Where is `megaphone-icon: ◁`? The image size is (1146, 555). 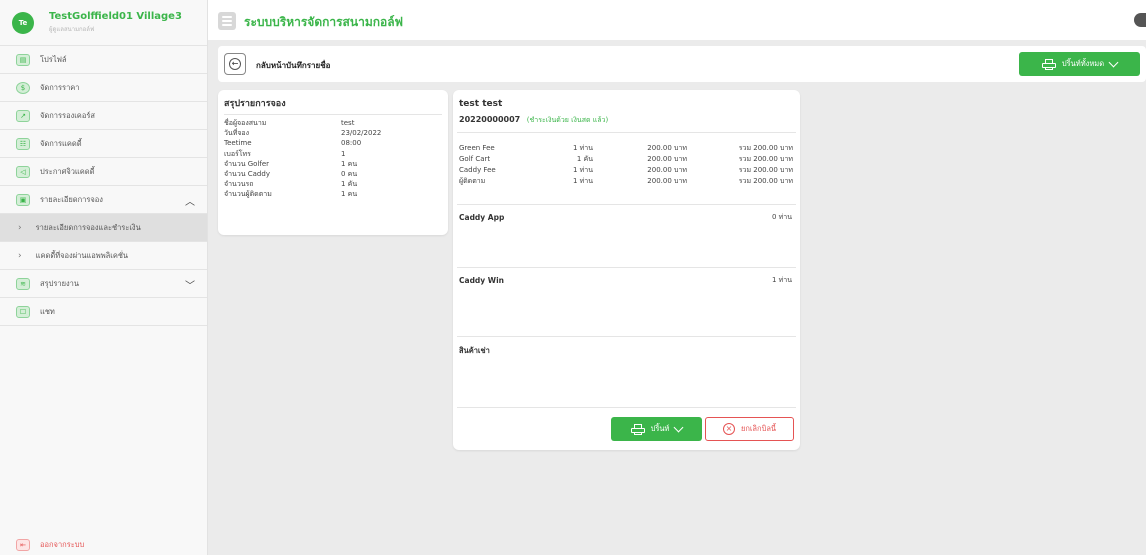 megaphone-icon: ◁ is located at coordinates (23, 171).